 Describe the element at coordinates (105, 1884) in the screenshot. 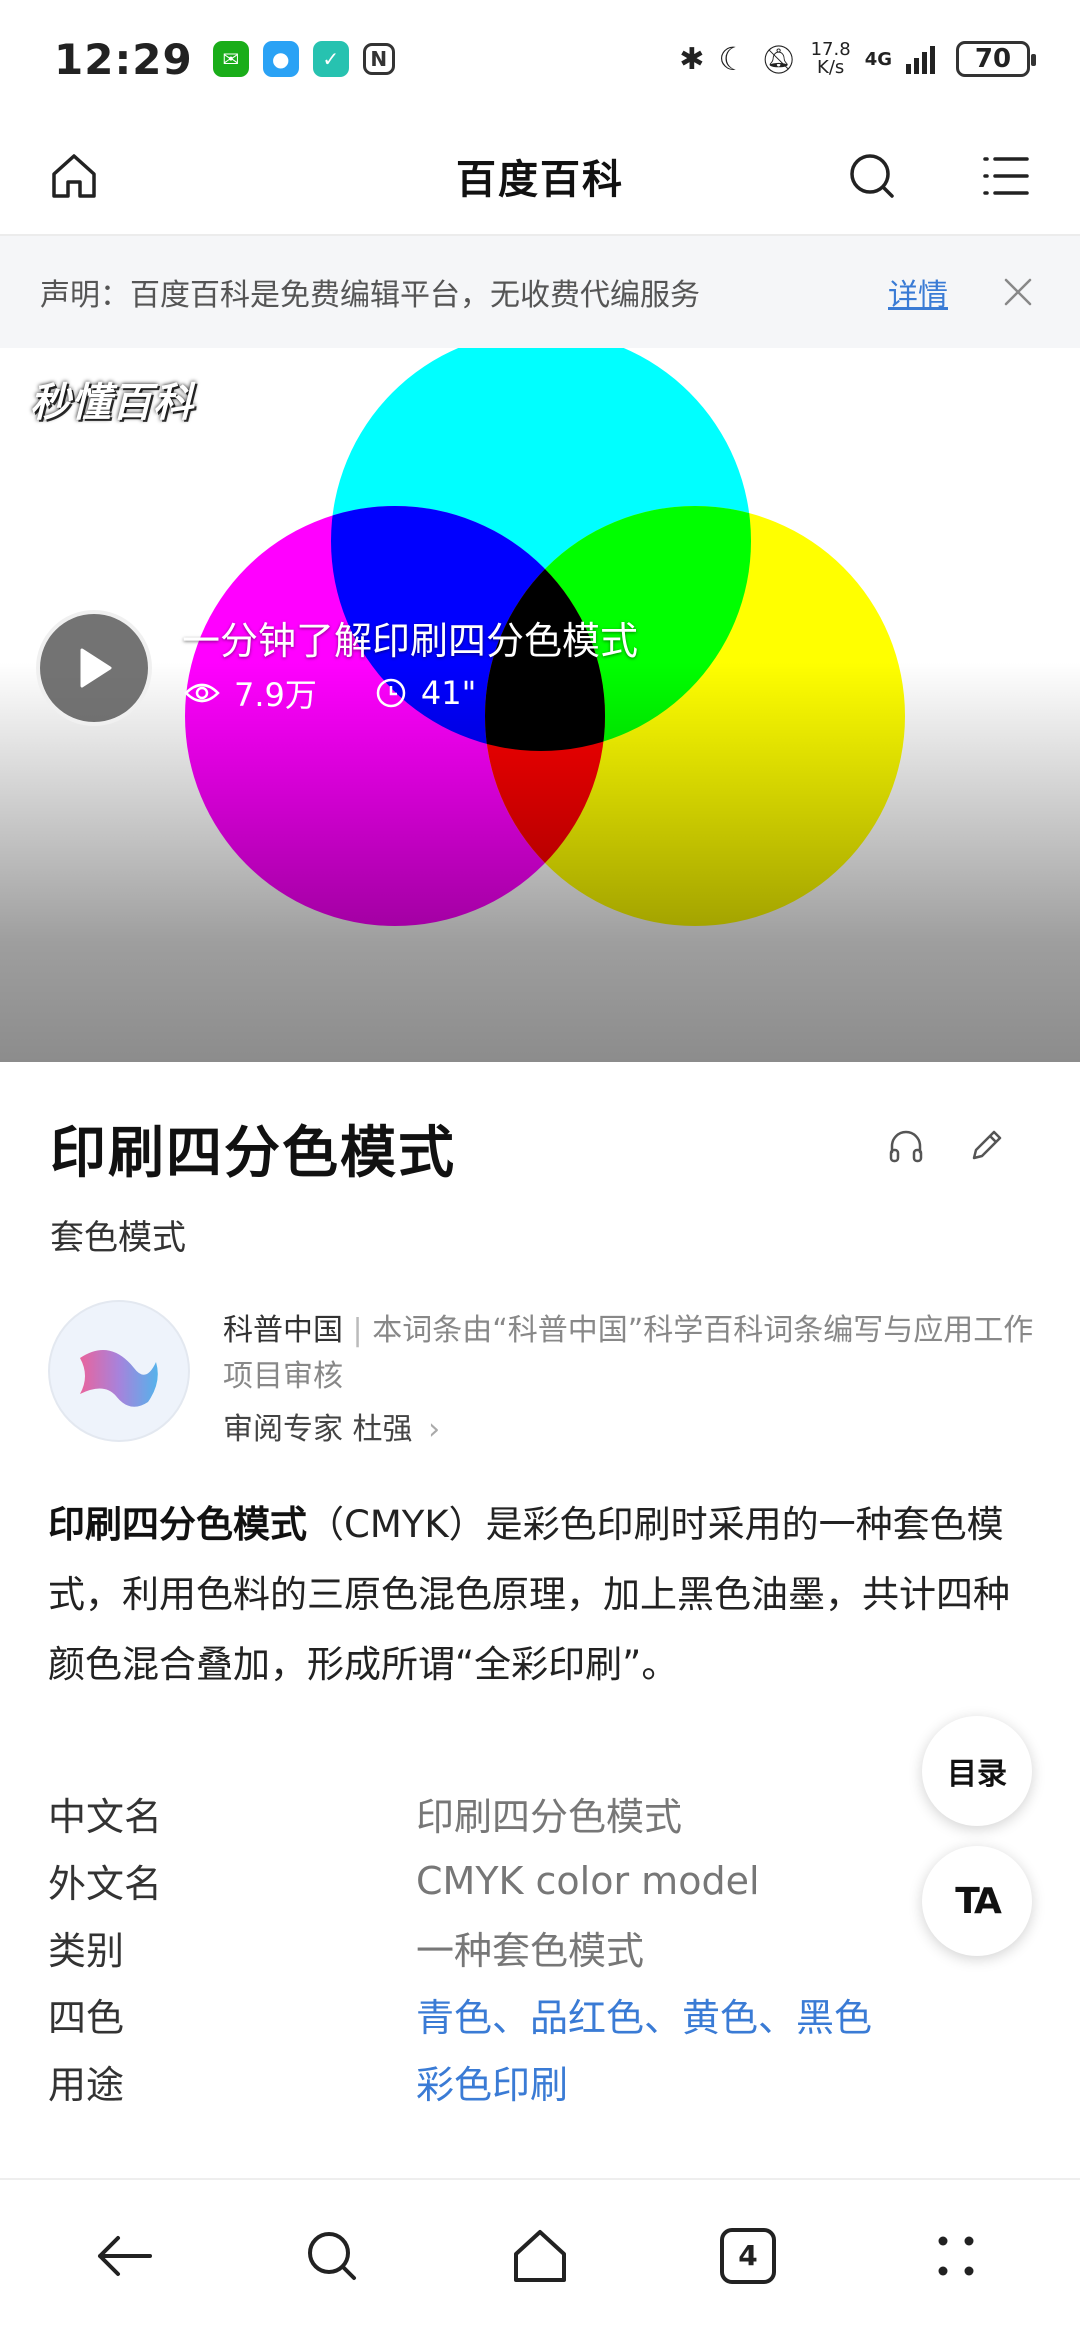

I see `info-key: 外文名` at that location.